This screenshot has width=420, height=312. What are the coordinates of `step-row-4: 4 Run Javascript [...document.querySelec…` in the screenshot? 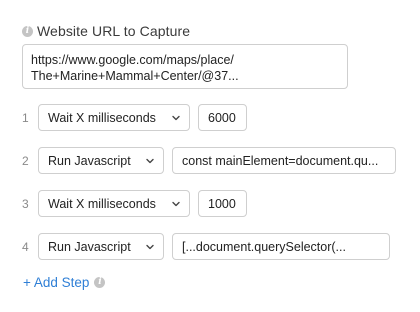 It's located at (206, 246).